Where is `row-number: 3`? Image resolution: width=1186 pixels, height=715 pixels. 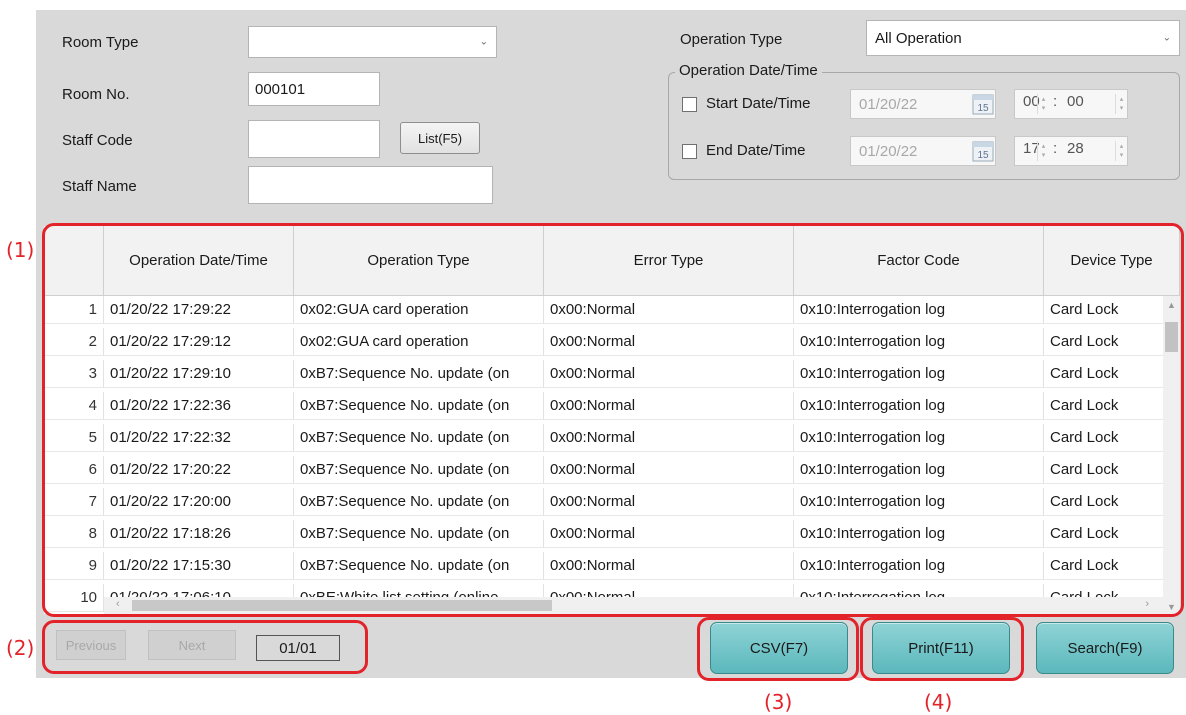
row-number: 3 is located at coordinates (74, 374).